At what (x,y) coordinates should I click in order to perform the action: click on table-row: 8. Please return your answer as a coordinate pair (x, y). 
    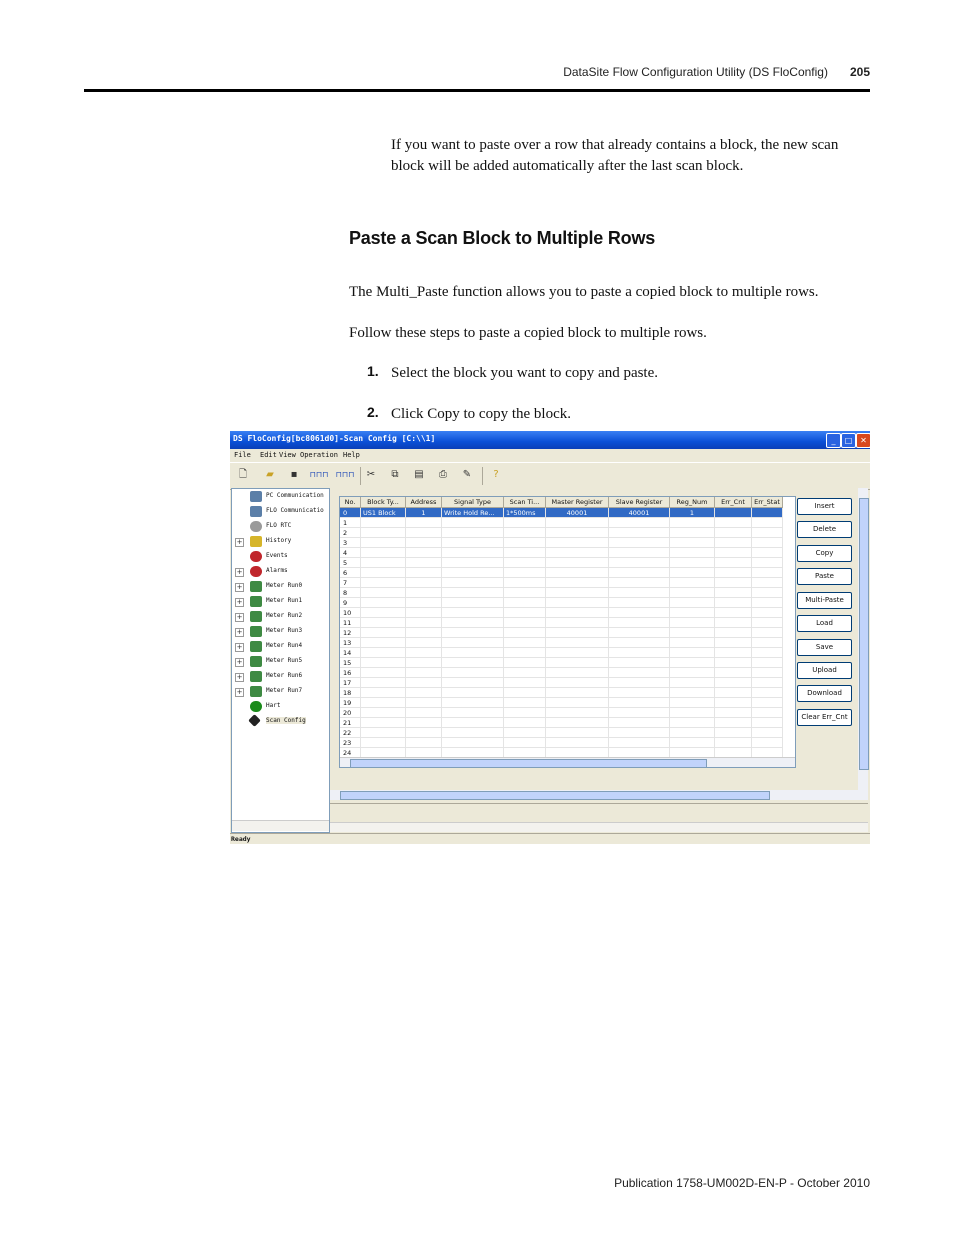
    Looking at the image, I should click on (561, 592).